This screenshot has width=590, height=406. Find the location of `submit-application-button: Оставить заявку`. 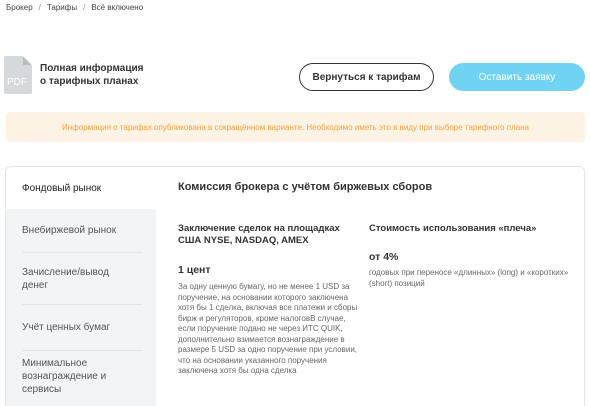

submit-application-button: Оставить заявку is located at coordinates (517, 77).